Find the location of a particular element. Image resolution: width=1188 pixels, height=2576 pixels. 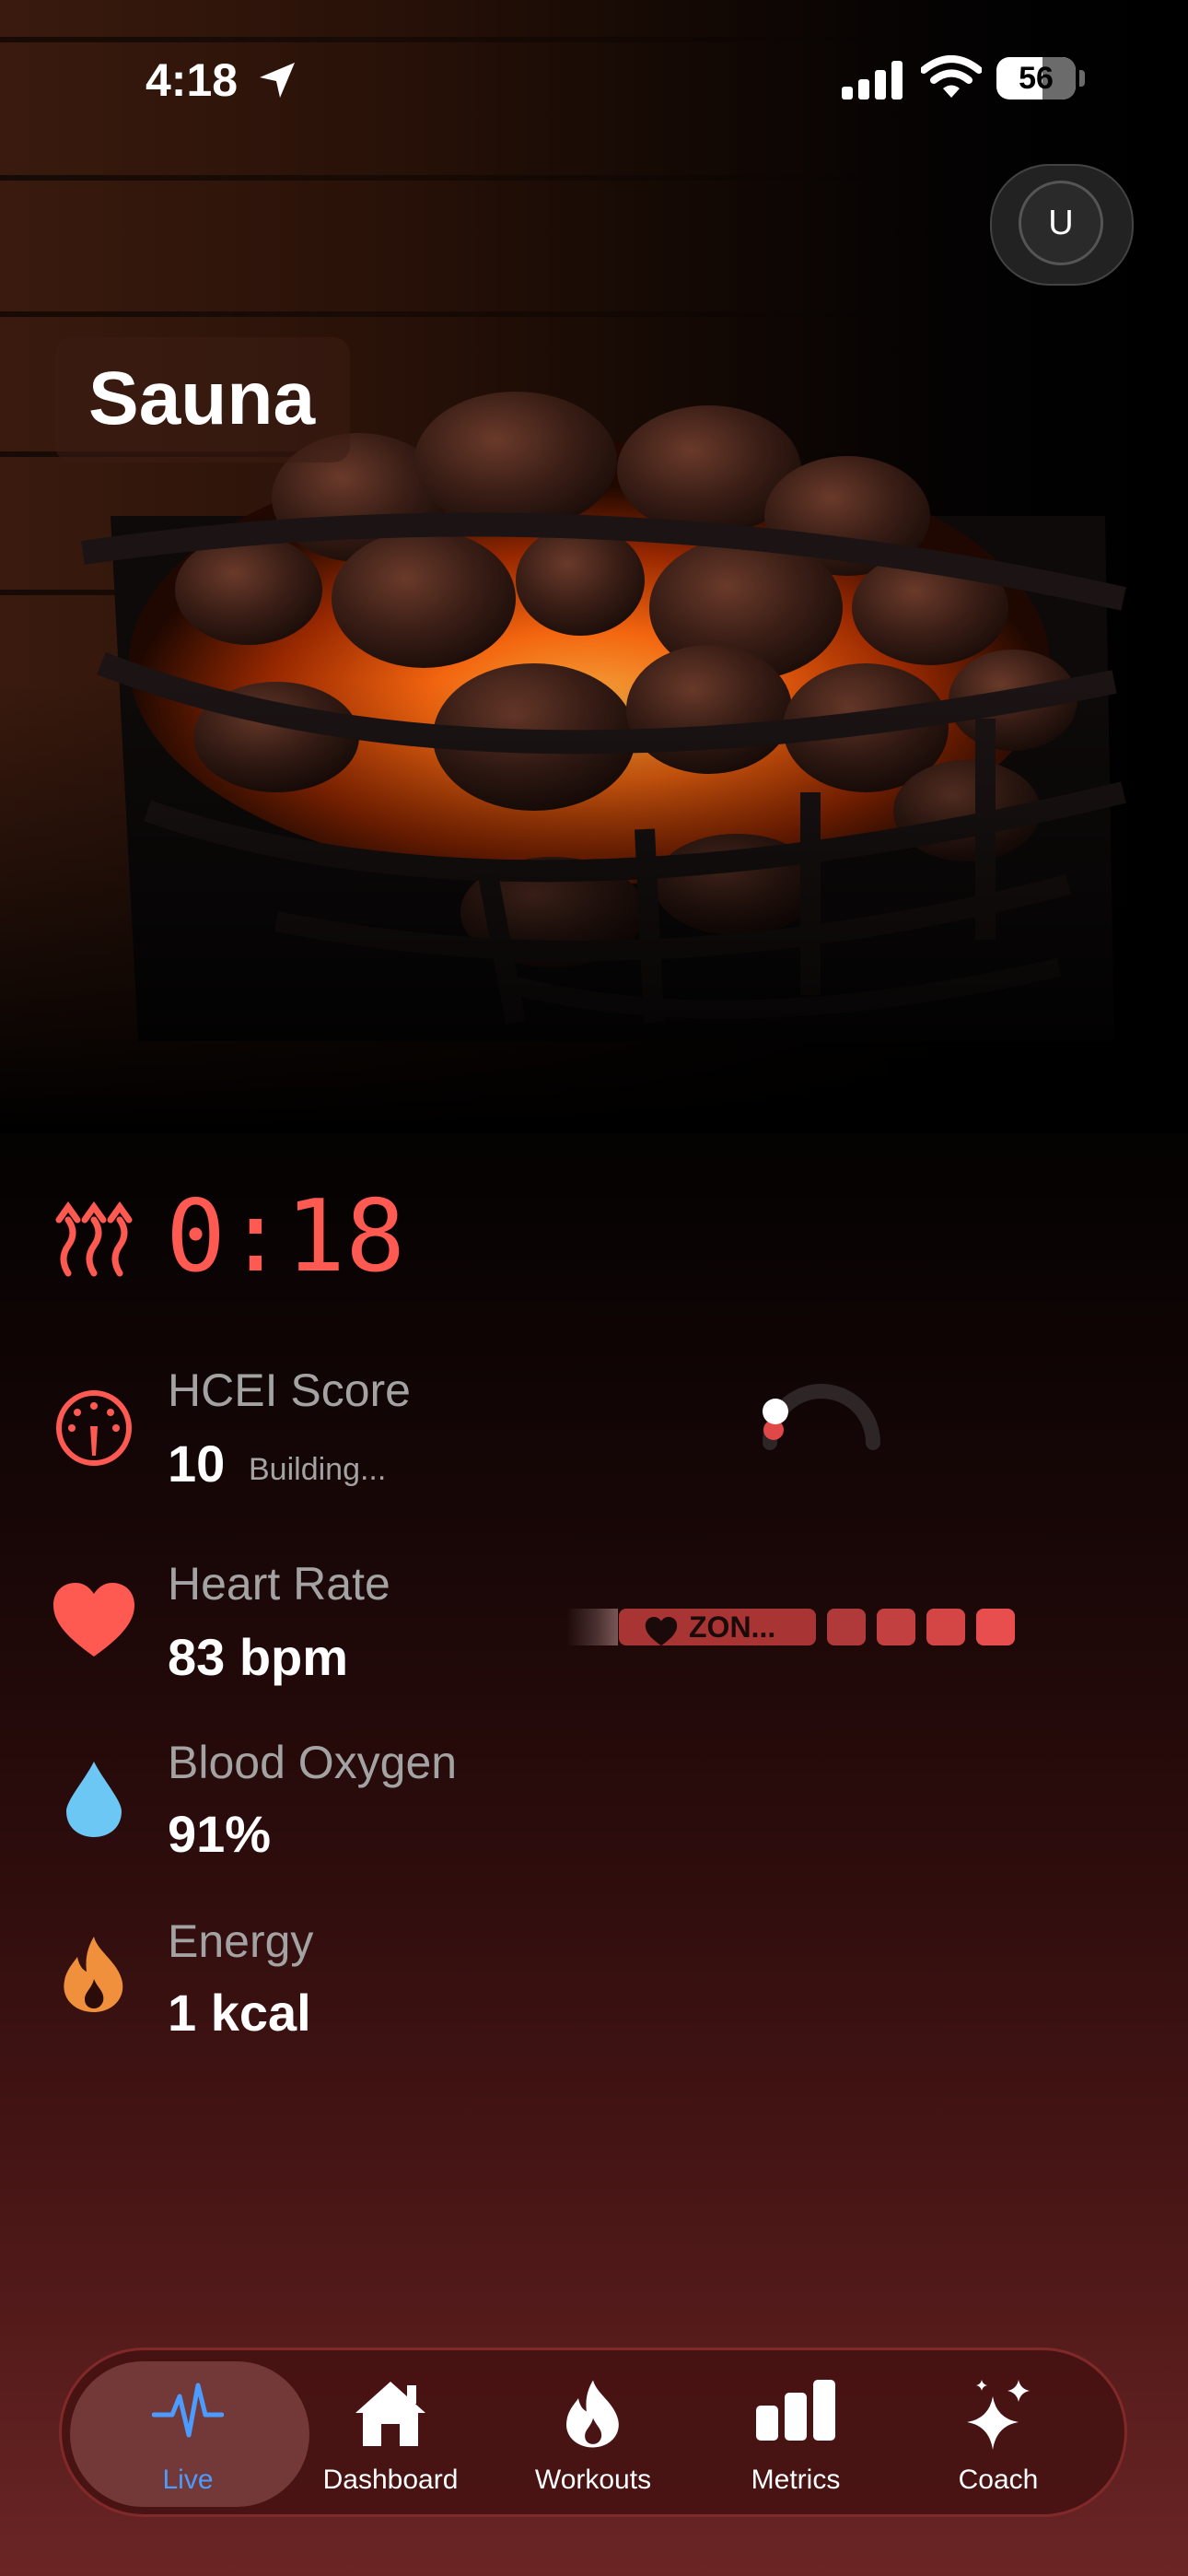

hcei-score-value: 10 is located at coordinates (197, 1463).